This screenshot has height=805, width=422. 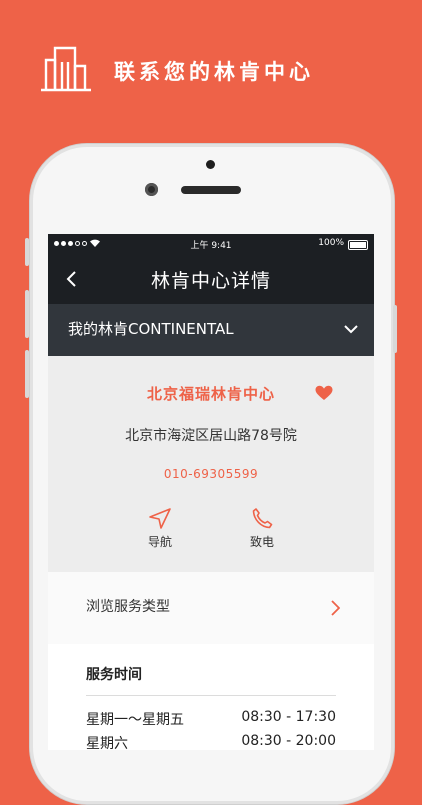 I want to click on battery-percent: 100%, so click(x=331, y=243).